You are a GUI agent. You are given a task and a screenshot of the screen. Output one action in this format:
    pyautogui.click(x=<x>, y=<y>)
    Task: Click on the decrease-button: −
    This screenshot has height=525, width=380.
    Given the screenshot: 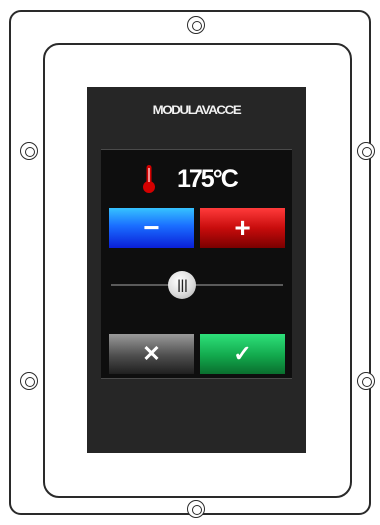 What is the action you would take?
    pyautogui.click(x=151, y=228)
    